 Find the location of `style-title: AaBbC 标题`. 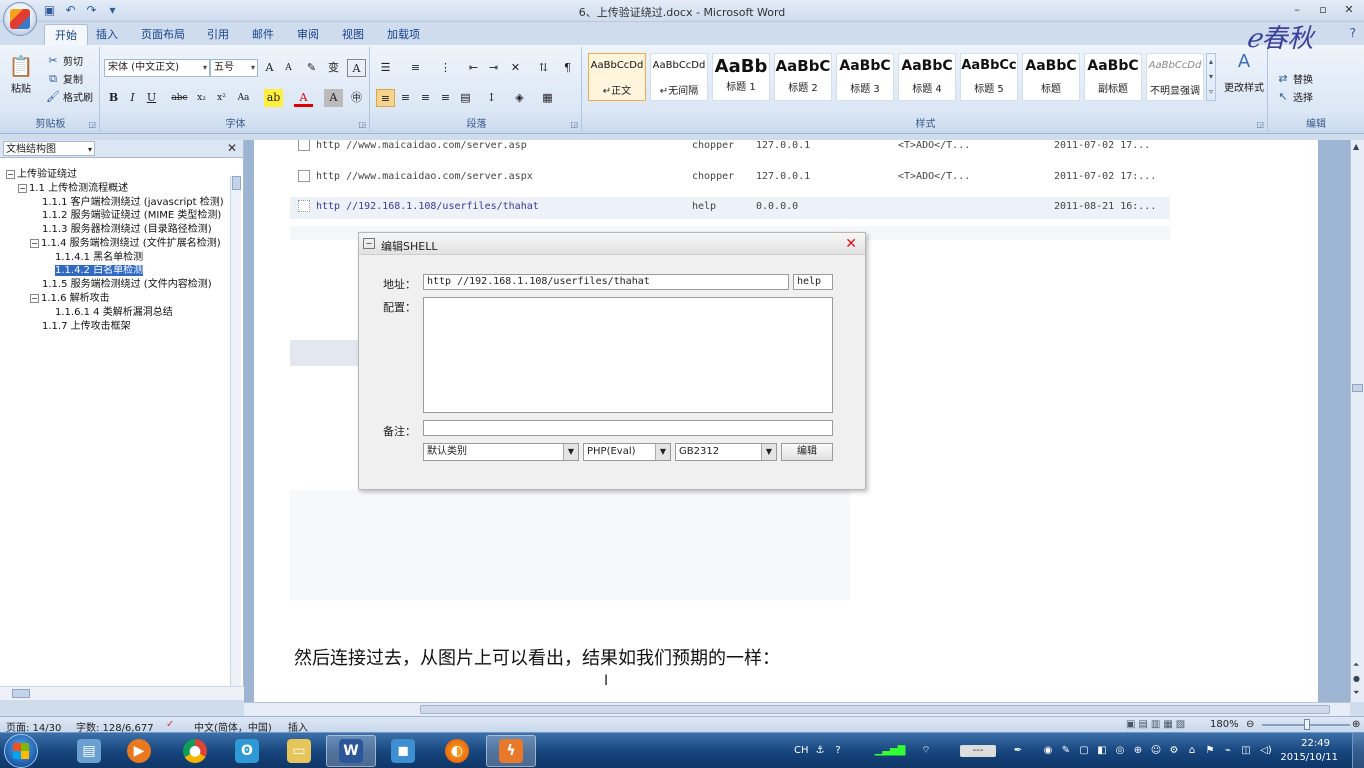

style-title: AaBbC 标题 is located at coordinates (1051, 77).